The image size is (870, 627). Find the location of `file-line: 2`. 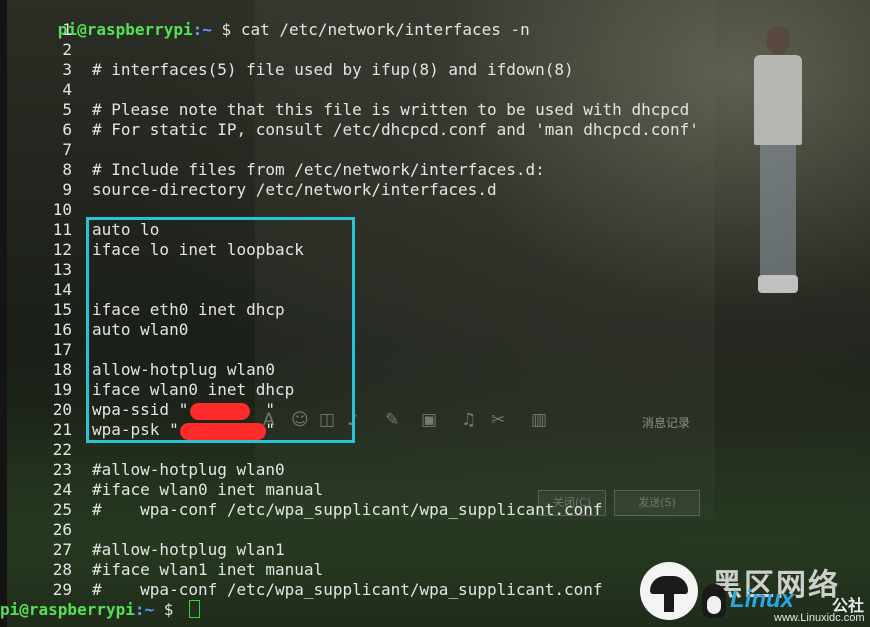

file-line: 2 is located at coordinates (270, 50).